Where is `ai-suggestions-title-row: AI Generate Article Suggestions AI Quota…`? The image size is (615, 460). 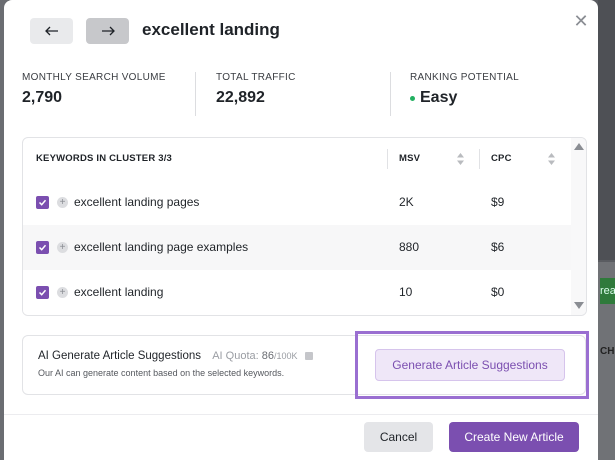 ai-suggestions-title-row: AI Generate Article Suggestions AI Quota… is located at coordinates (175, 356).